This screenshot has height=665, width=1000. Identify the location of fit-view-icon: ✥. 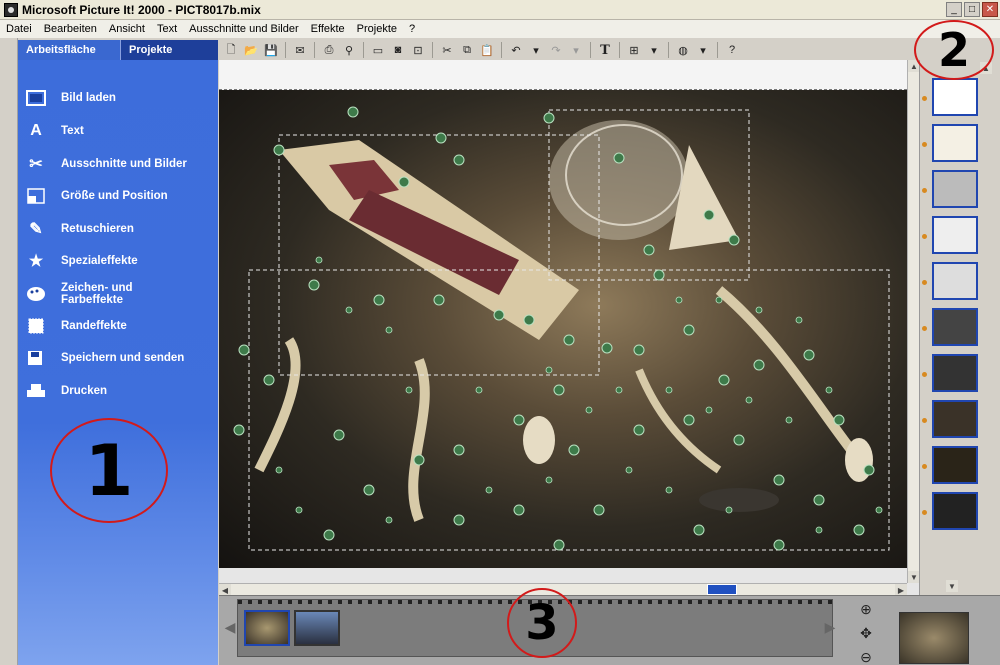
(866, 633).